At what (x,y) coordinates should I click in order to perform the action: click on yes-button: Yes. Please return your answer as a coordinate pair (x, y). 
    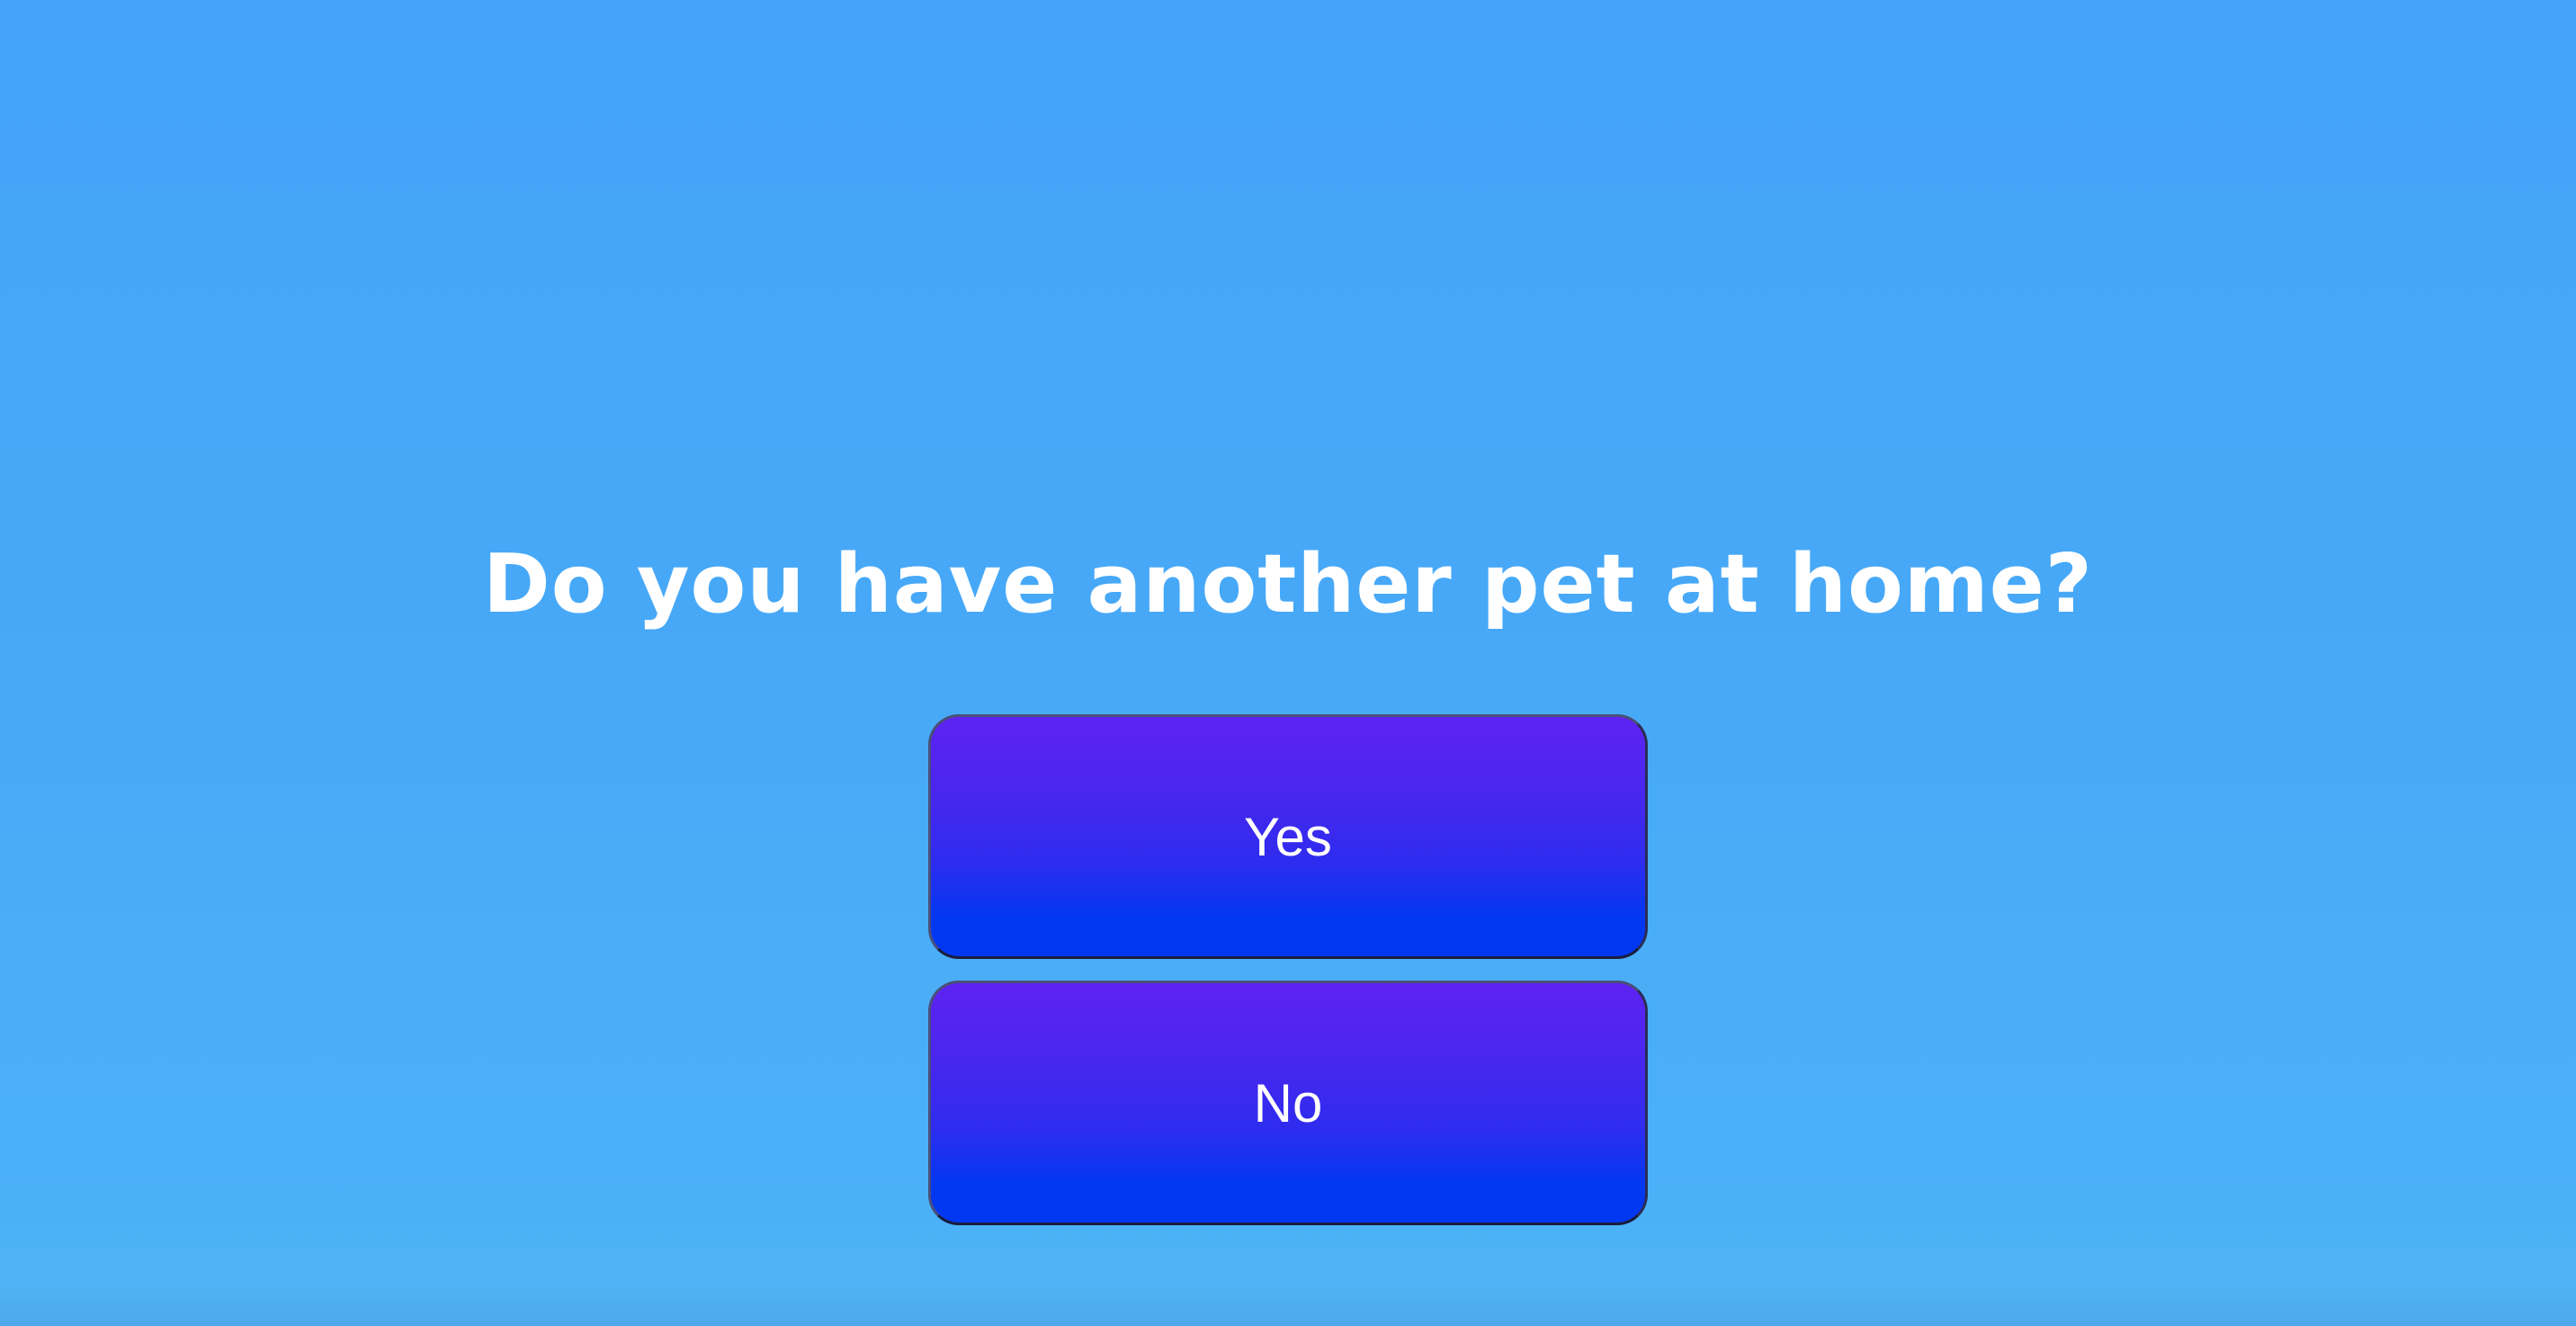
    Looking at the image, I should click on (1288, 836).